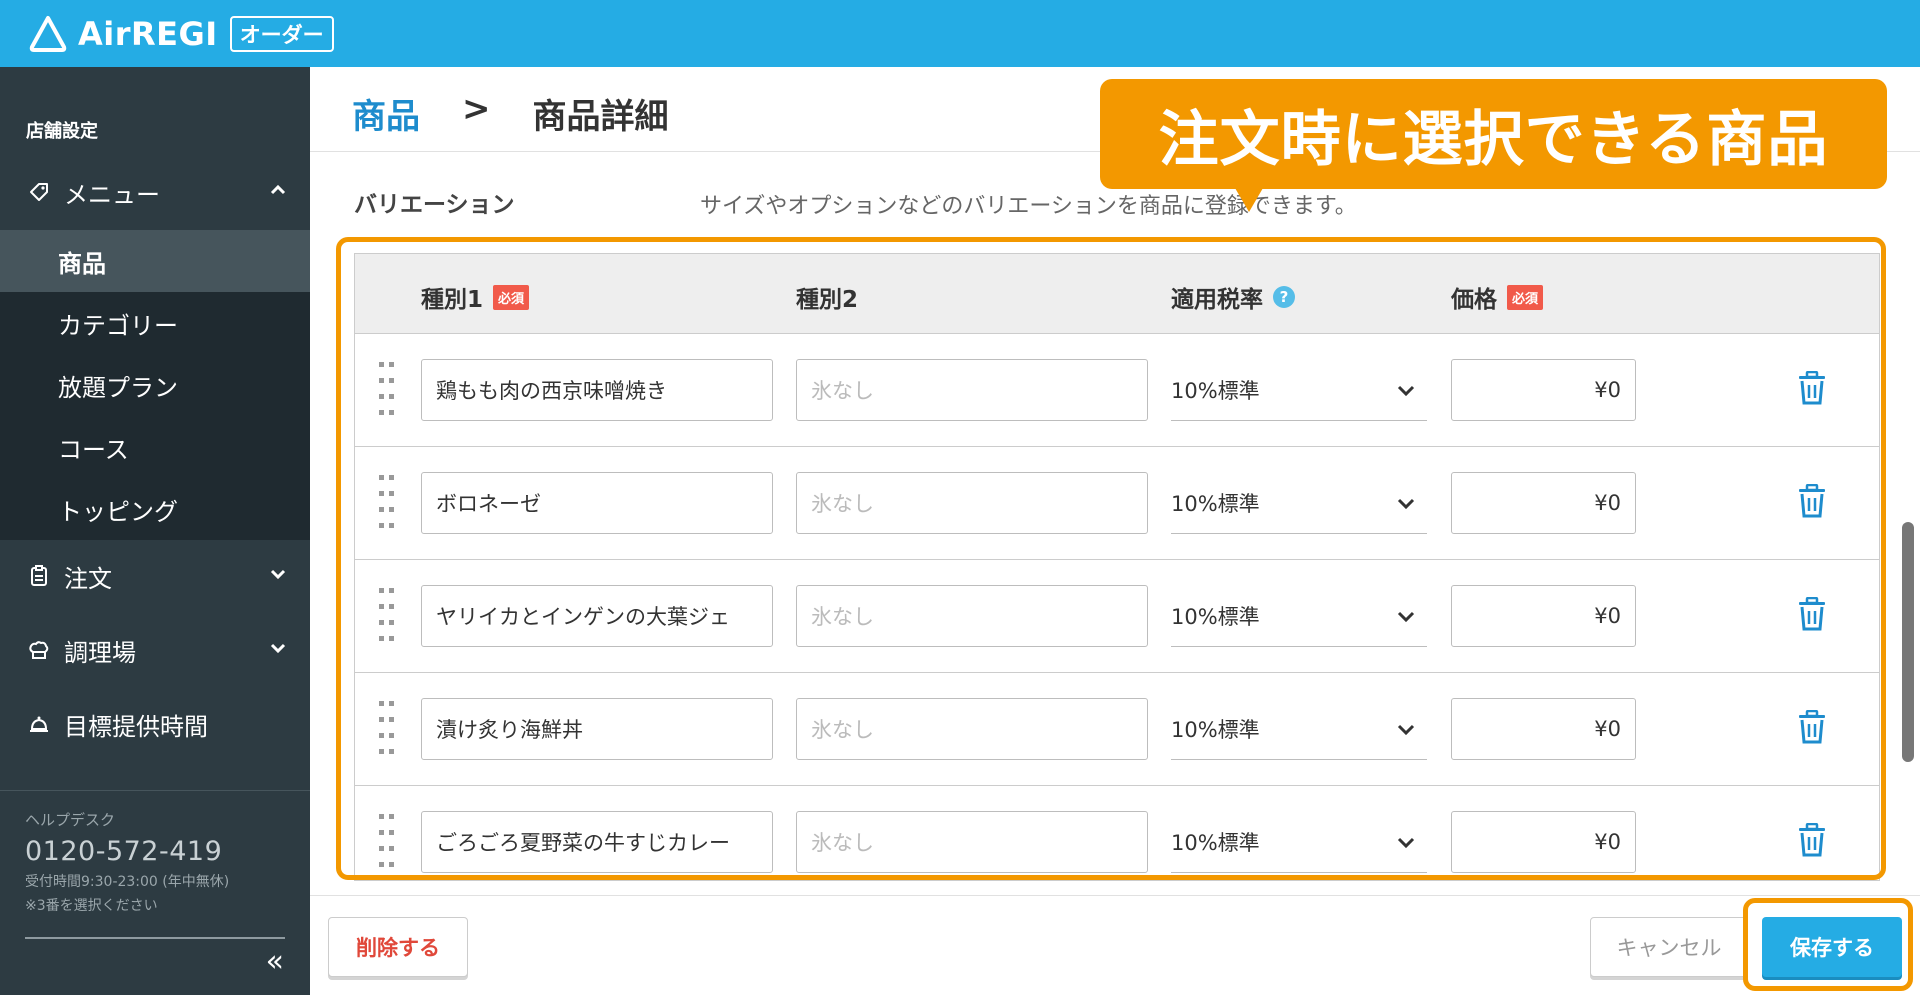  What do you see at coordinates (39, 192) in the screenshot?
I see `tag-icon` at bounding box center [39, 192].